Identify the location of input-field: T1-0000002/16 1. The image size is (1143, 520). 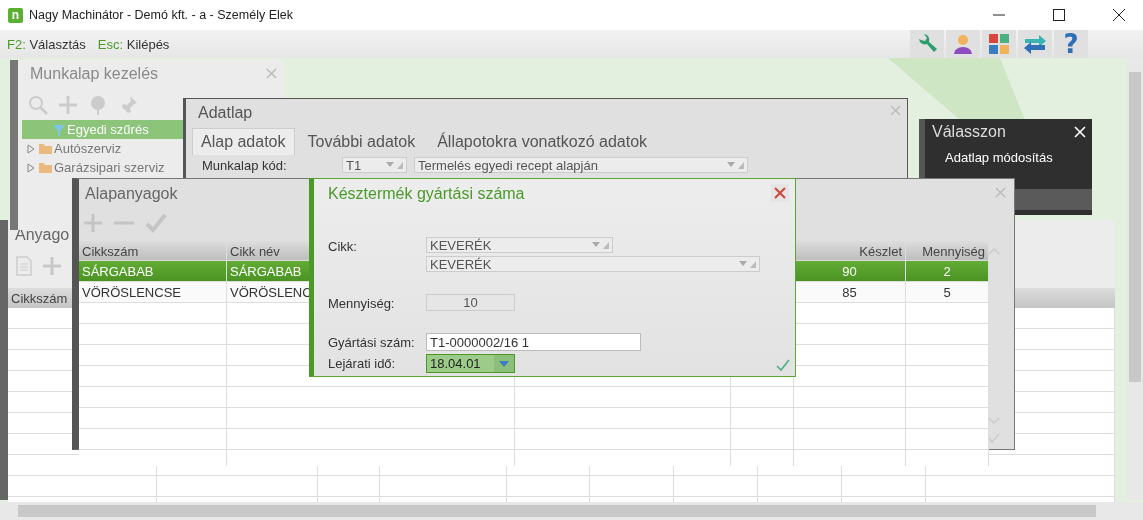
(533, 342).